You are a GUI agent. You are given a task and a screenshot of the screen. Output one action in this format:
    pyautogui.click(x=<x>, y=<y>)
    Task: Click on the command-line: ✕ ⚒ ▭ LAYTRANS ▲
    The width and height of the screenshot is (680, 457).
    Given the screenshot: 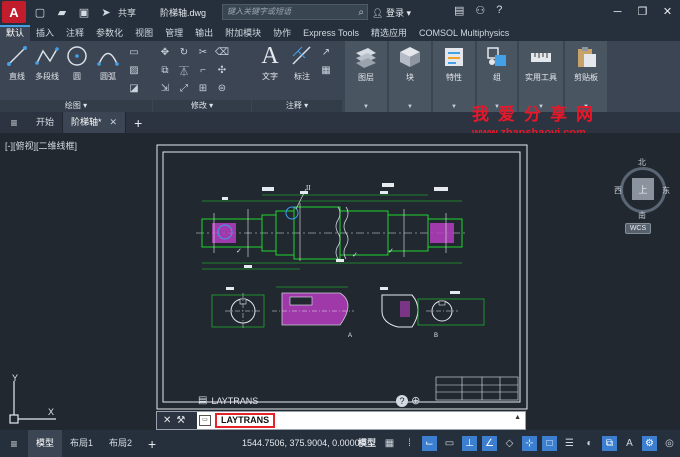 What is the action you would take?
    pyautogui.click(x=341, y=420)
    